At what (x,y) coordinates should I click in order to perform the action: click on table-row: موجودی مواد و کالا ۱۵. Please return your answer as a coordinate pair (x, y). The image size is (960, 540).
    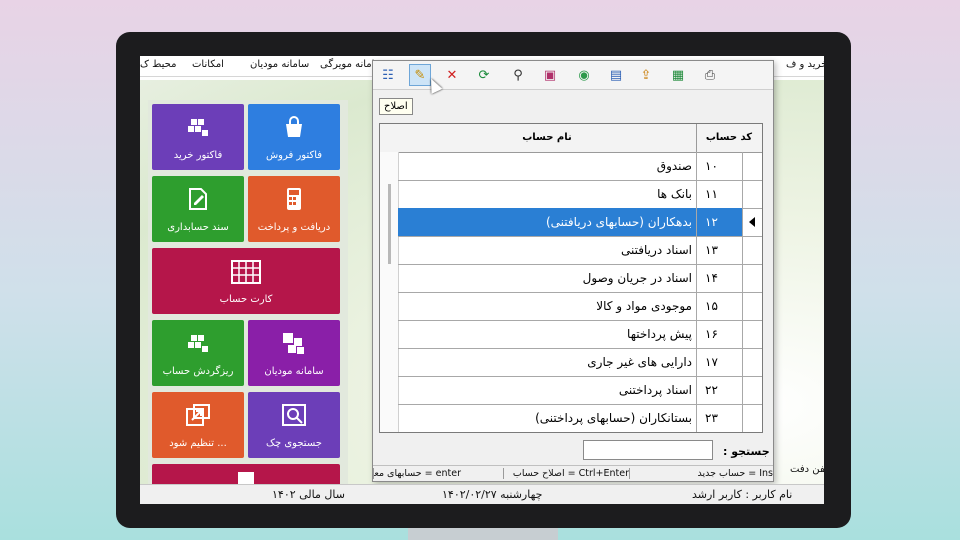
    Looking at the image, I should click on (580, 306).